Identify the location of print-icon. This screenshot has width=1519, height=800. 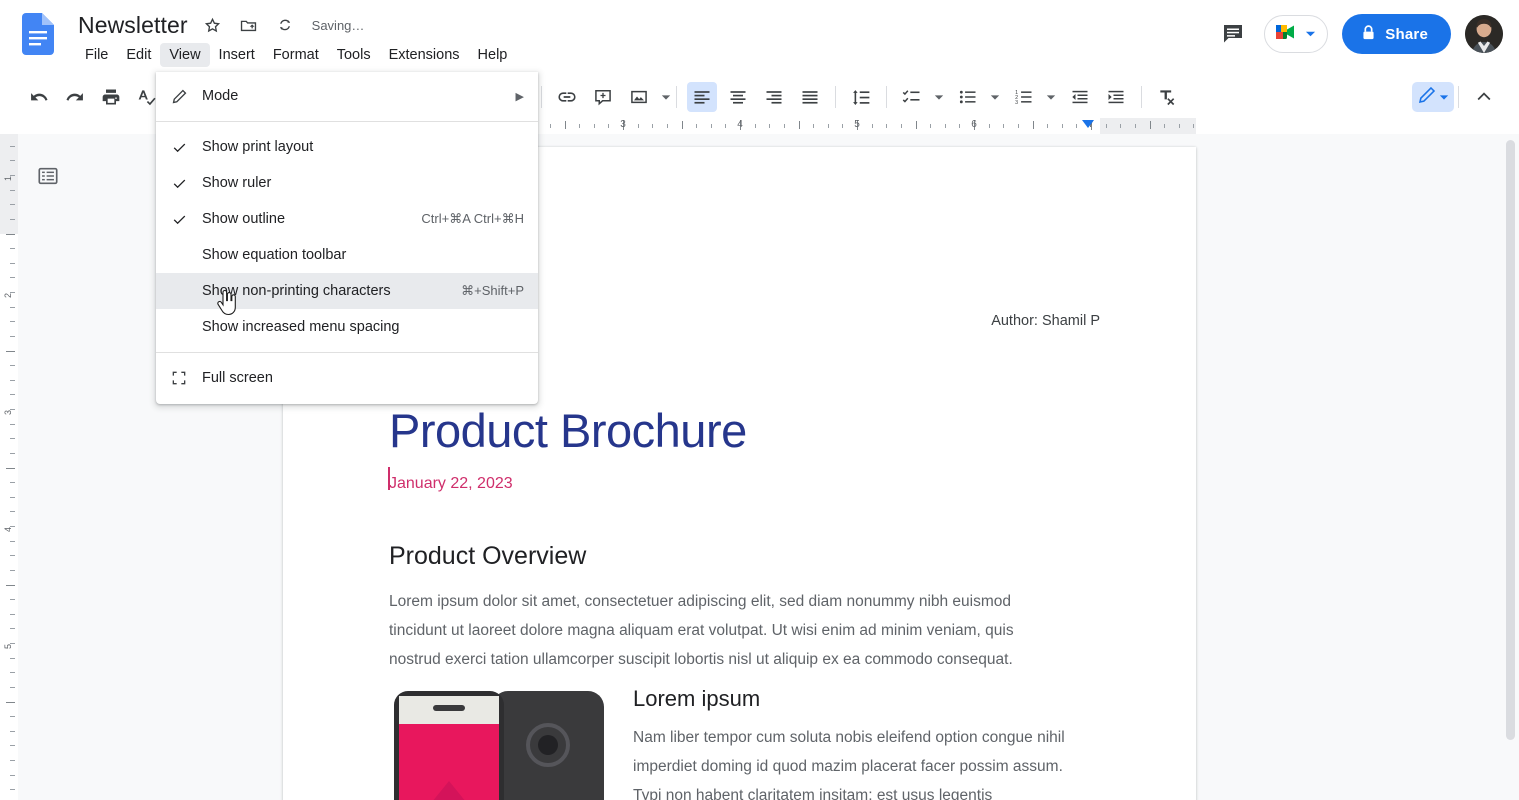
(111, 97).